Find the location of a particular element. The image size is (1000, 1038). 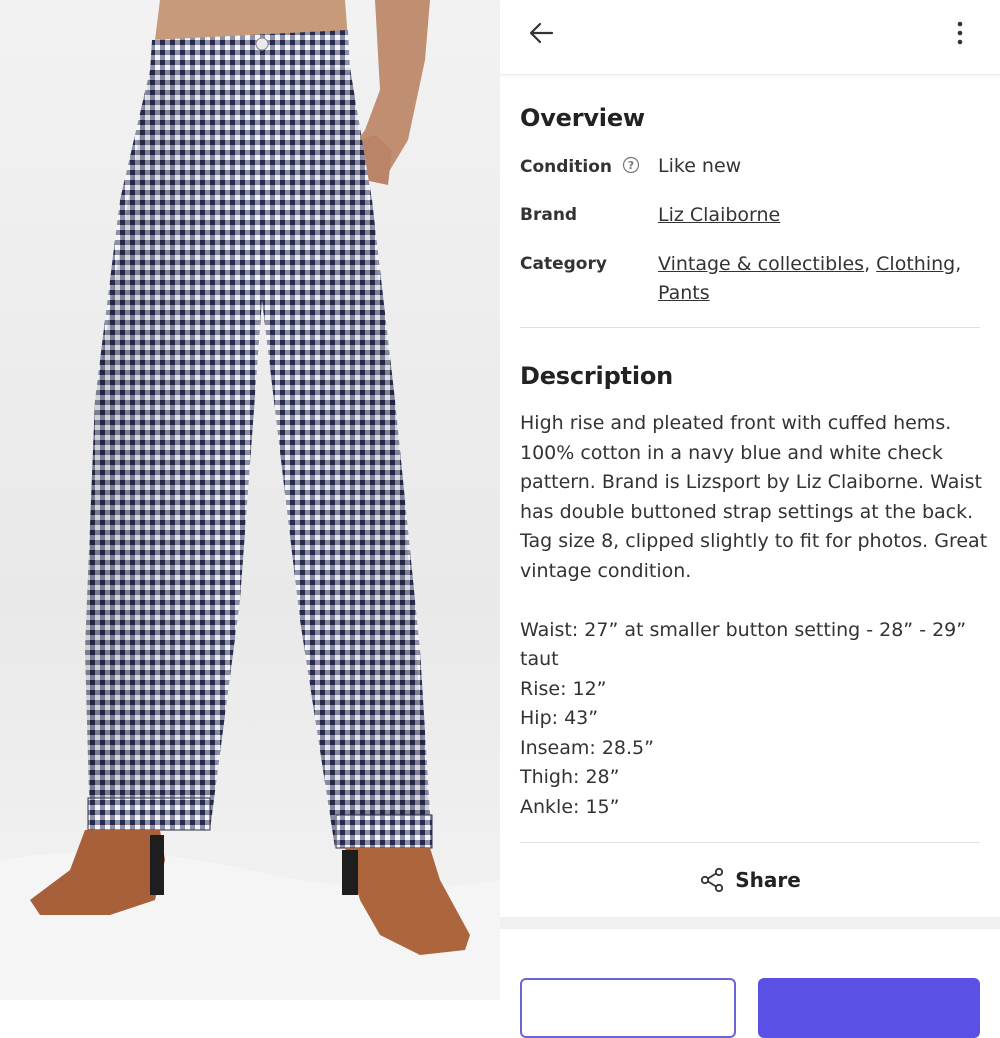

arrow-left-icon is located at coordinates (541, 33).